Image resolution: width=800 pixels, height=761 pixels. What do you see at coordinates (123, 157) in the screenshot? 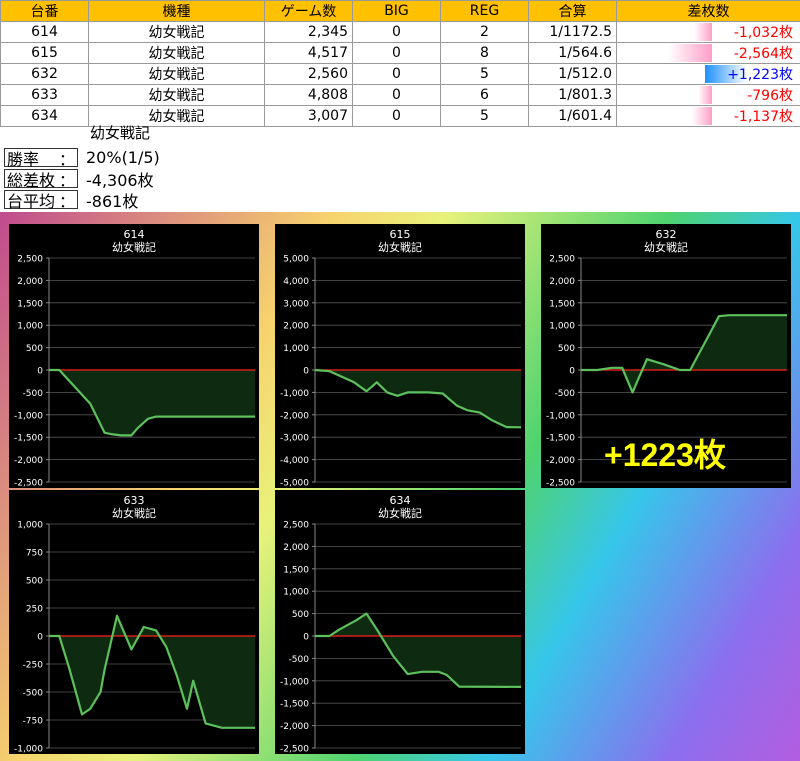
I see `summary-value: 20%(1/5)` at bounding box center [123, 157].